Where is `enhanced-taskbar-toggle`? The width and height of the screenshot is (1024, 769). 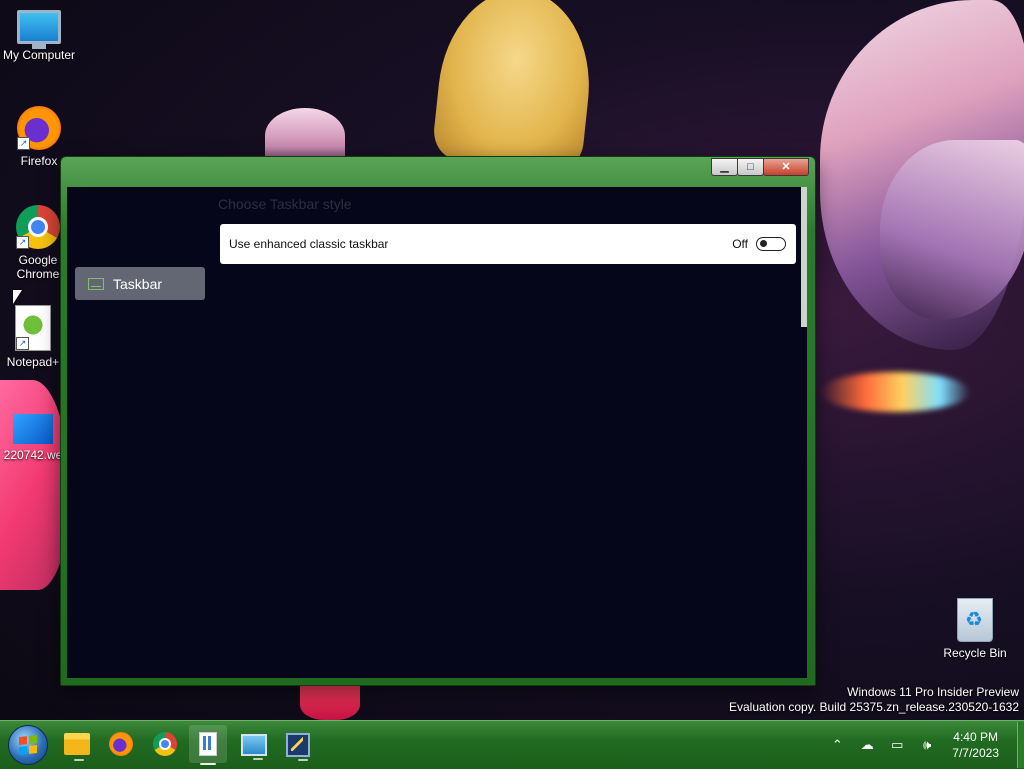
enhanced-taskbar-toggle is located at coordinates (771, 244).